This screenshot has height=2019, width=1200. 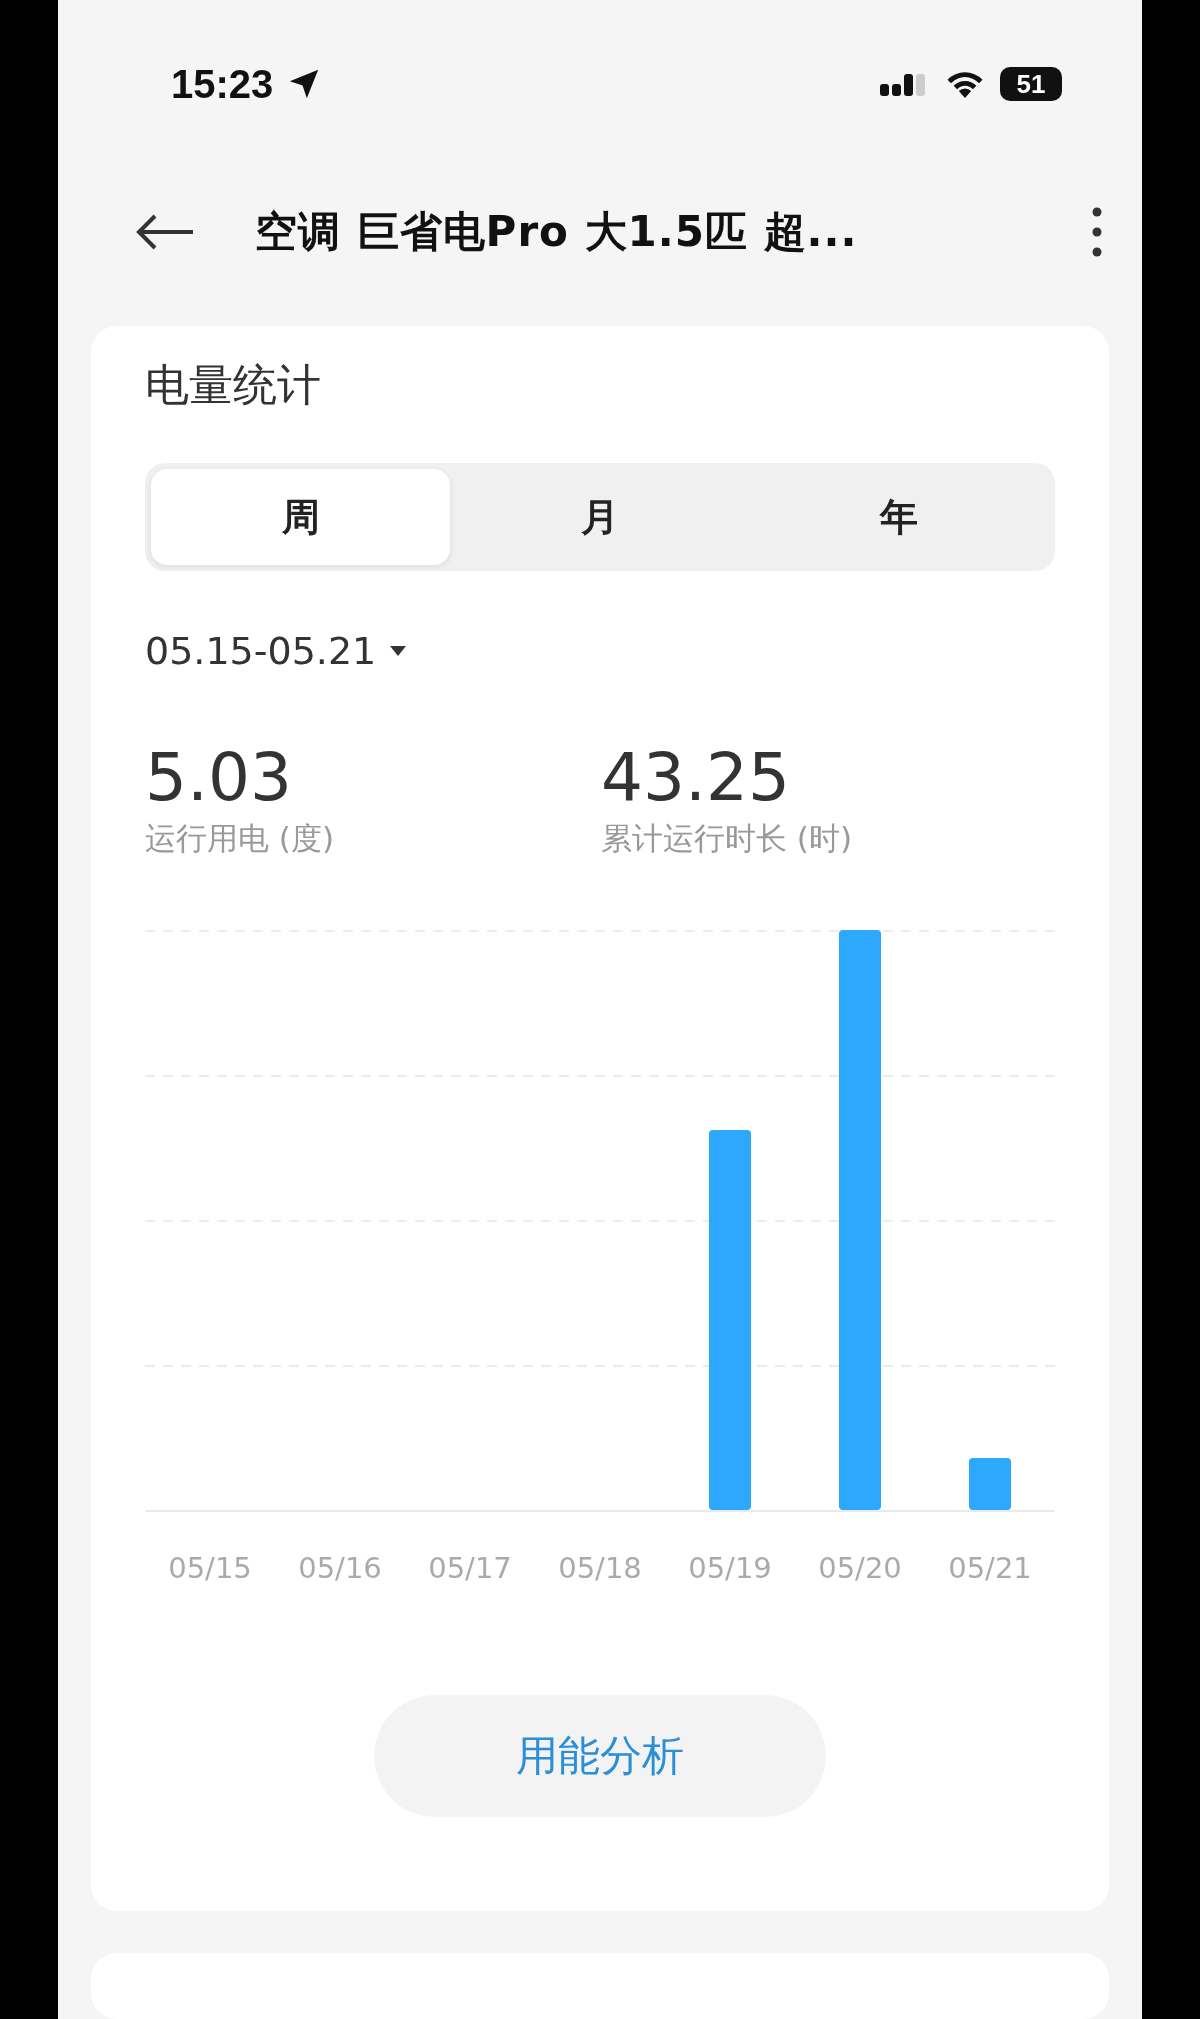 I want to click on date-range-dropdown: 05.15-05.21, so click(x=276, y=651).